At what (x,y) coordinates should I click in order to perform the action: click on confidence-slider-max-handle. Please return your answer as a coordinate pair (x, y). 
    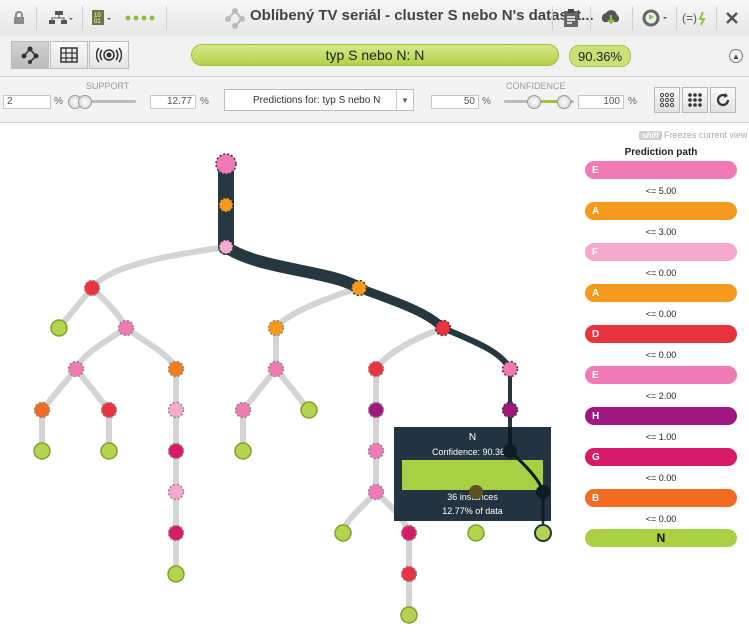
    Looking at the image, I should click on (564, 102).